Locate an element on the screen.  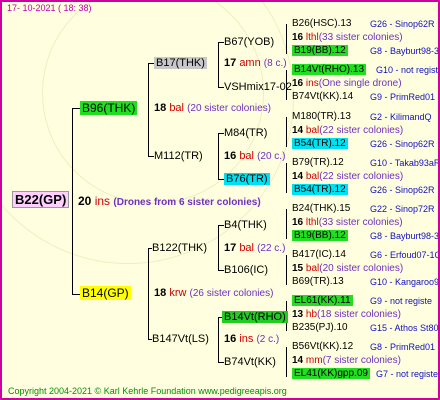
leaf-code: B14Vt(RHO).13 is located at coordinates (329, 69).